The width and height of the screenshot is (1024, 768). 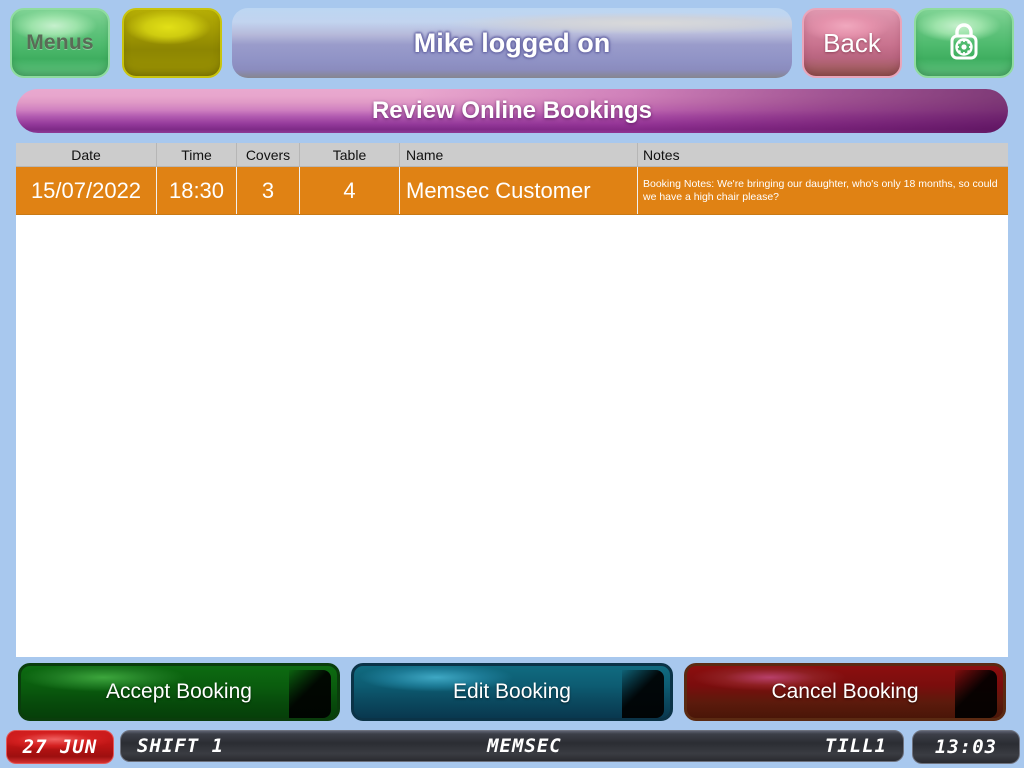 I want to click on status-venue-label: MEMSEC, so click(x=524, y=746).